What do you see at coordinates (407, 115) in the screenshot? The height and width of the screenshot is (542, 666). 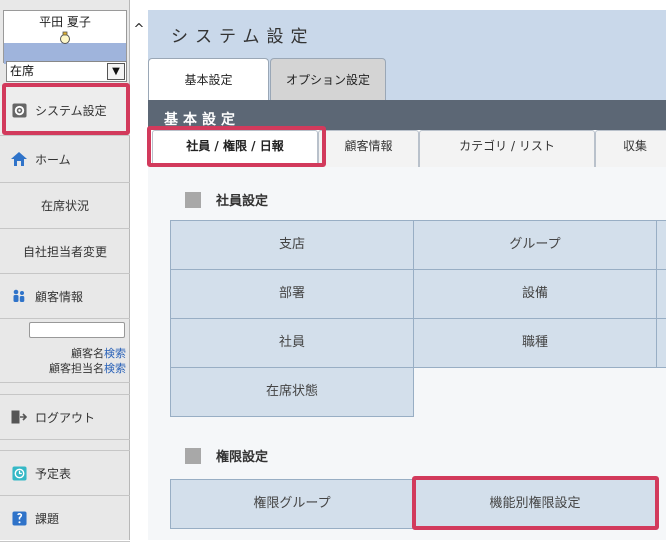 I see `section-bar: 基本設定` at bounding box center [407, 115].